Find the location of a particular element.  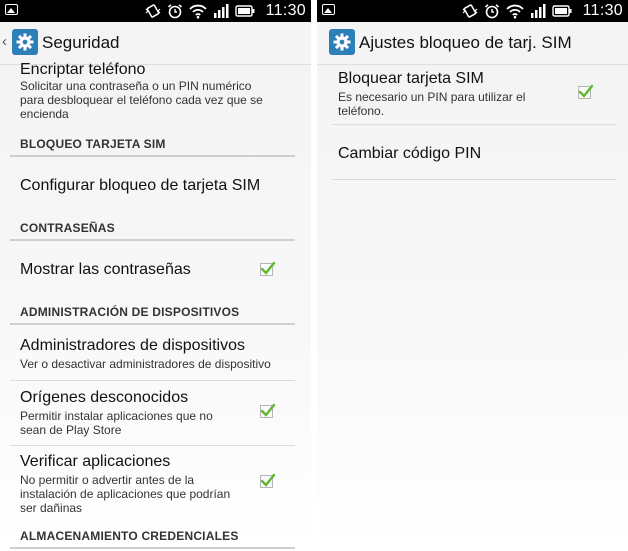

show-passwords-checkbox is located at coordinates (268, 268).